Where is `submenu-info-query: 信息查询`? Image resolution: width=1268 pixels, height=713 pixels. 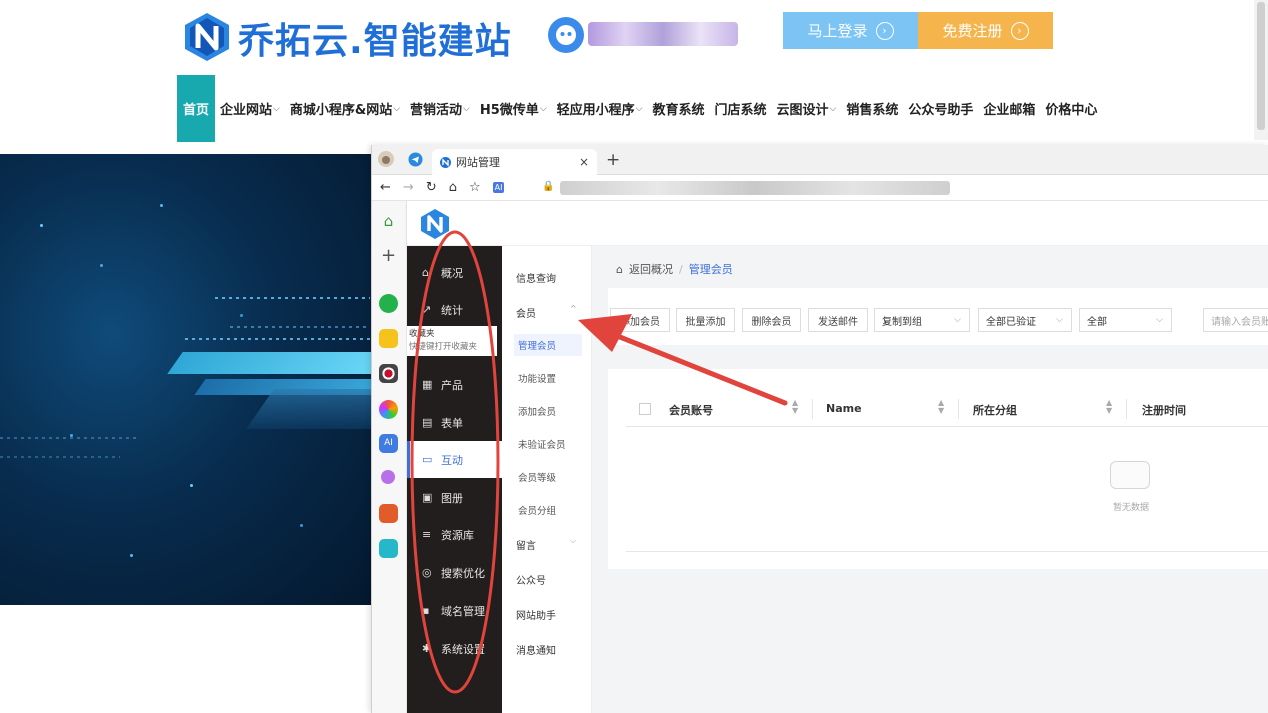
submenu-info-query: 信息查询 is located at coordinates (536, 277).